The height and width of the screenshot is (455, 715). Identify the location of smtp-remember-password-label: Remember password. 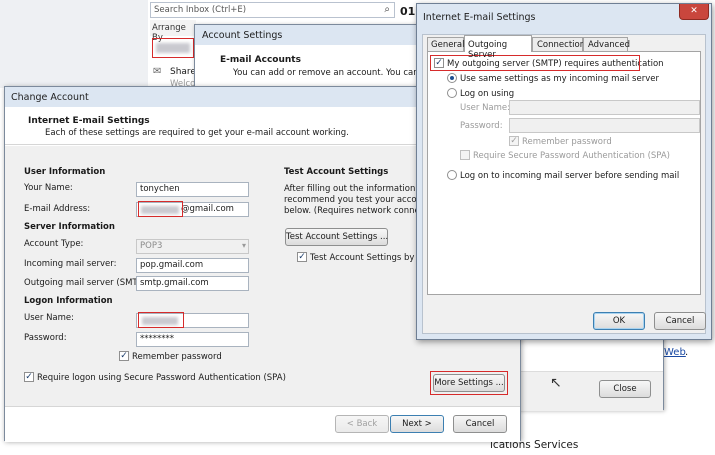
(567, 142).